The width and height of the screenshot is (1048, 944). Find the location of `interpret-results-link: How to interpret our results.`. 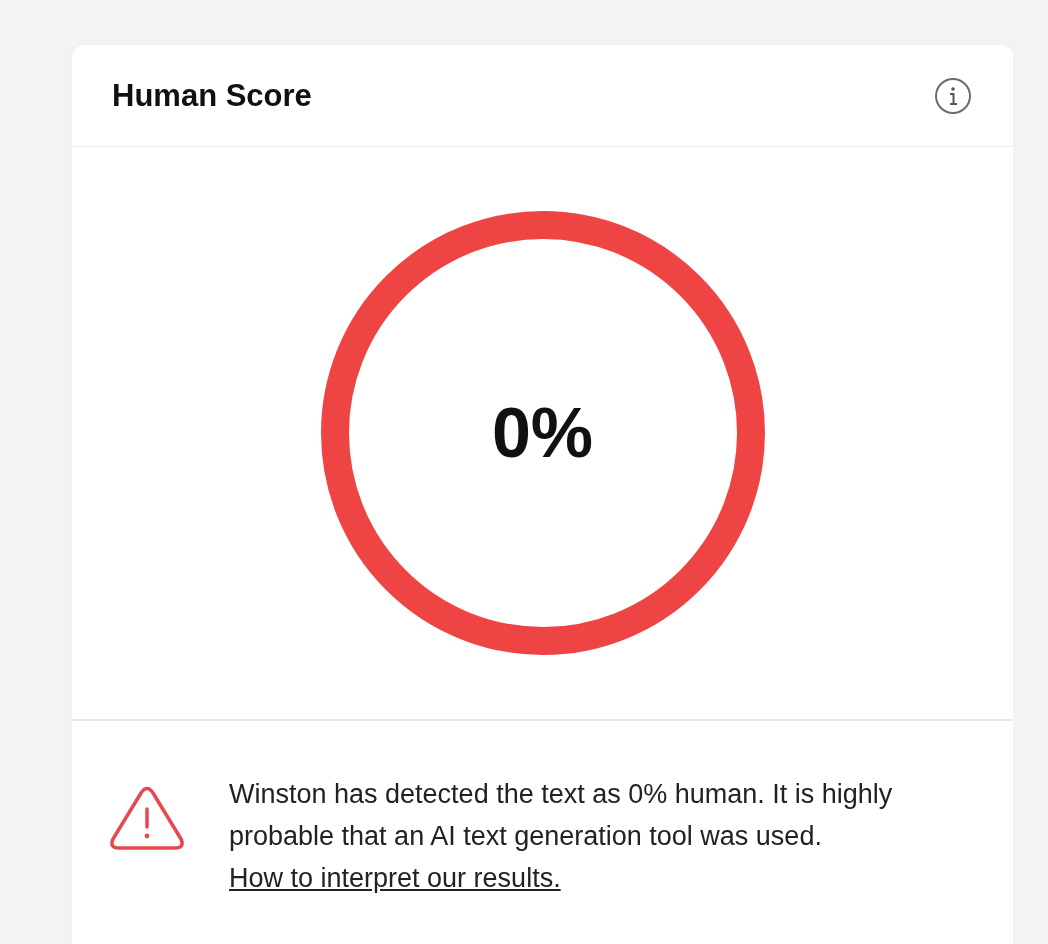

interpret-results-link: How to interpret our results. is located at coordinates (395, 878).